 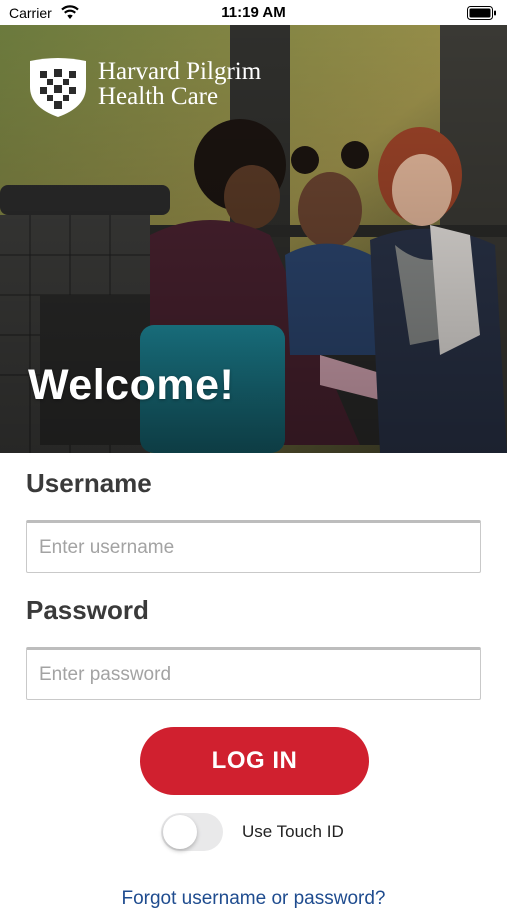 I want to click on password-label: Password, so click(x=87, y=610).